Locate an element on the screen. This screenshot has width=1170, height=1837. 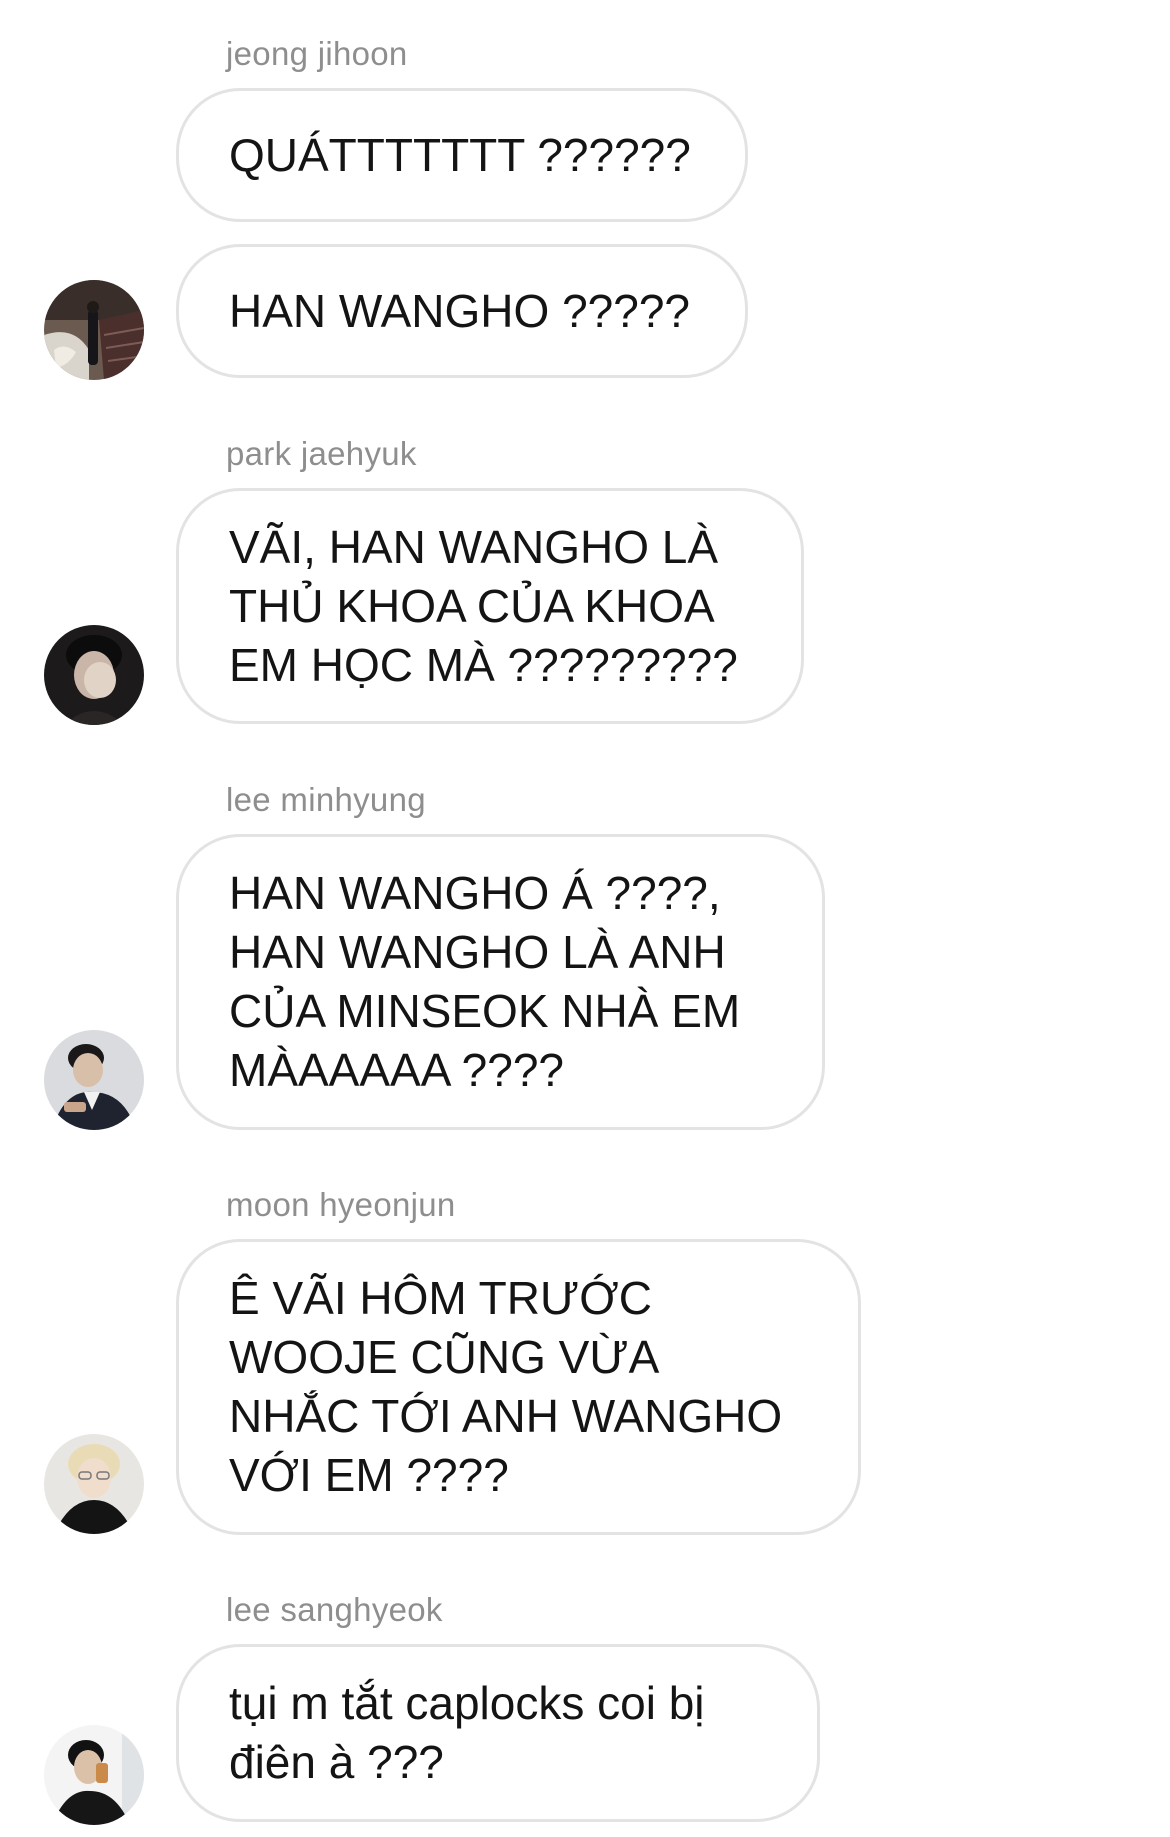
message-text: tụi m tắt caplocks coi bị điên à ??? is located at coordinates (467, 1732).